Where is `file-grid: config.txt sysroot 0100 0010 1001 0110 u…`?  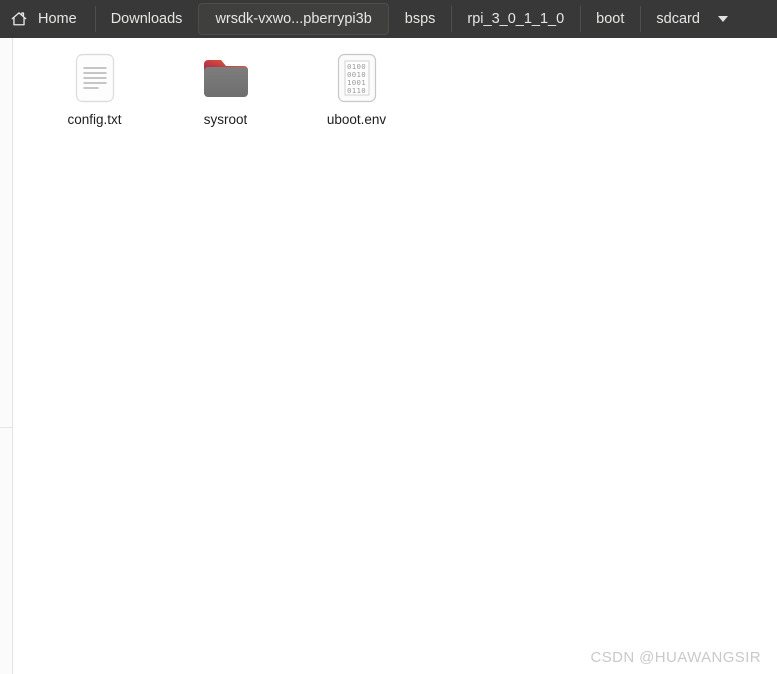
file-grid: config.txt sysroot 0100 0010 1001 0110 u… is located at coordinates (395, 92).